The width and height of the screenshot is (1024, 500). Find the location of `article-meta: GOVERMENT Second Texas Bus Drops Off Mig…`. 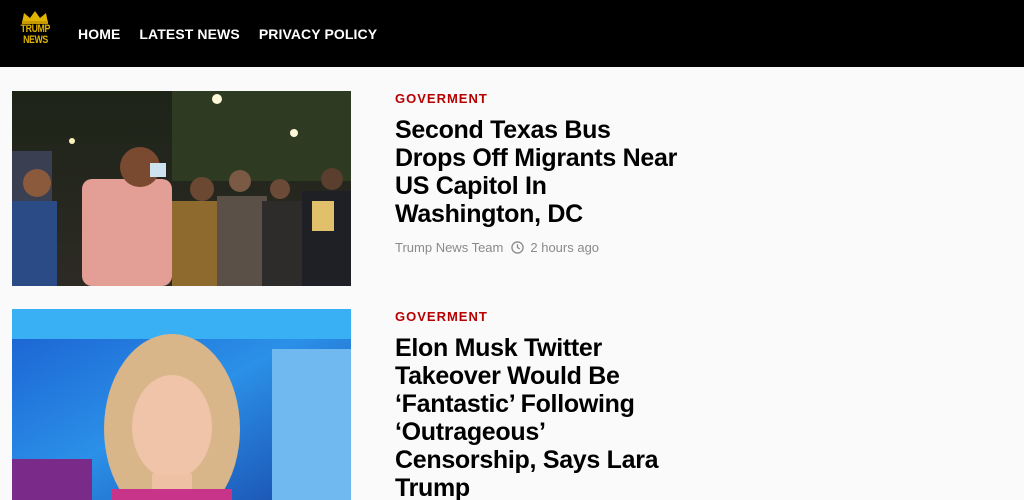

article-meta: GOVERMENT Second Texas Bus Drops Off Mig… is located at coordinates (540, 173).